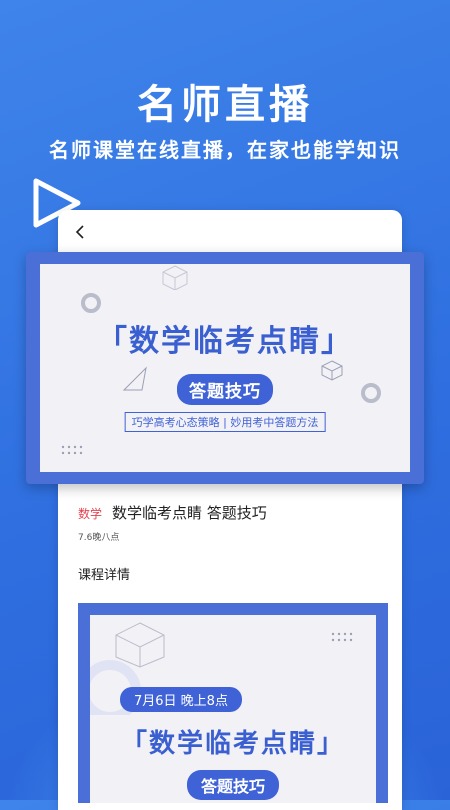 This screenshot has width=450, height=810. Describe the element at coordinates (90, 514) in the screenshot. I see `subject-tag: 数学` at that location.